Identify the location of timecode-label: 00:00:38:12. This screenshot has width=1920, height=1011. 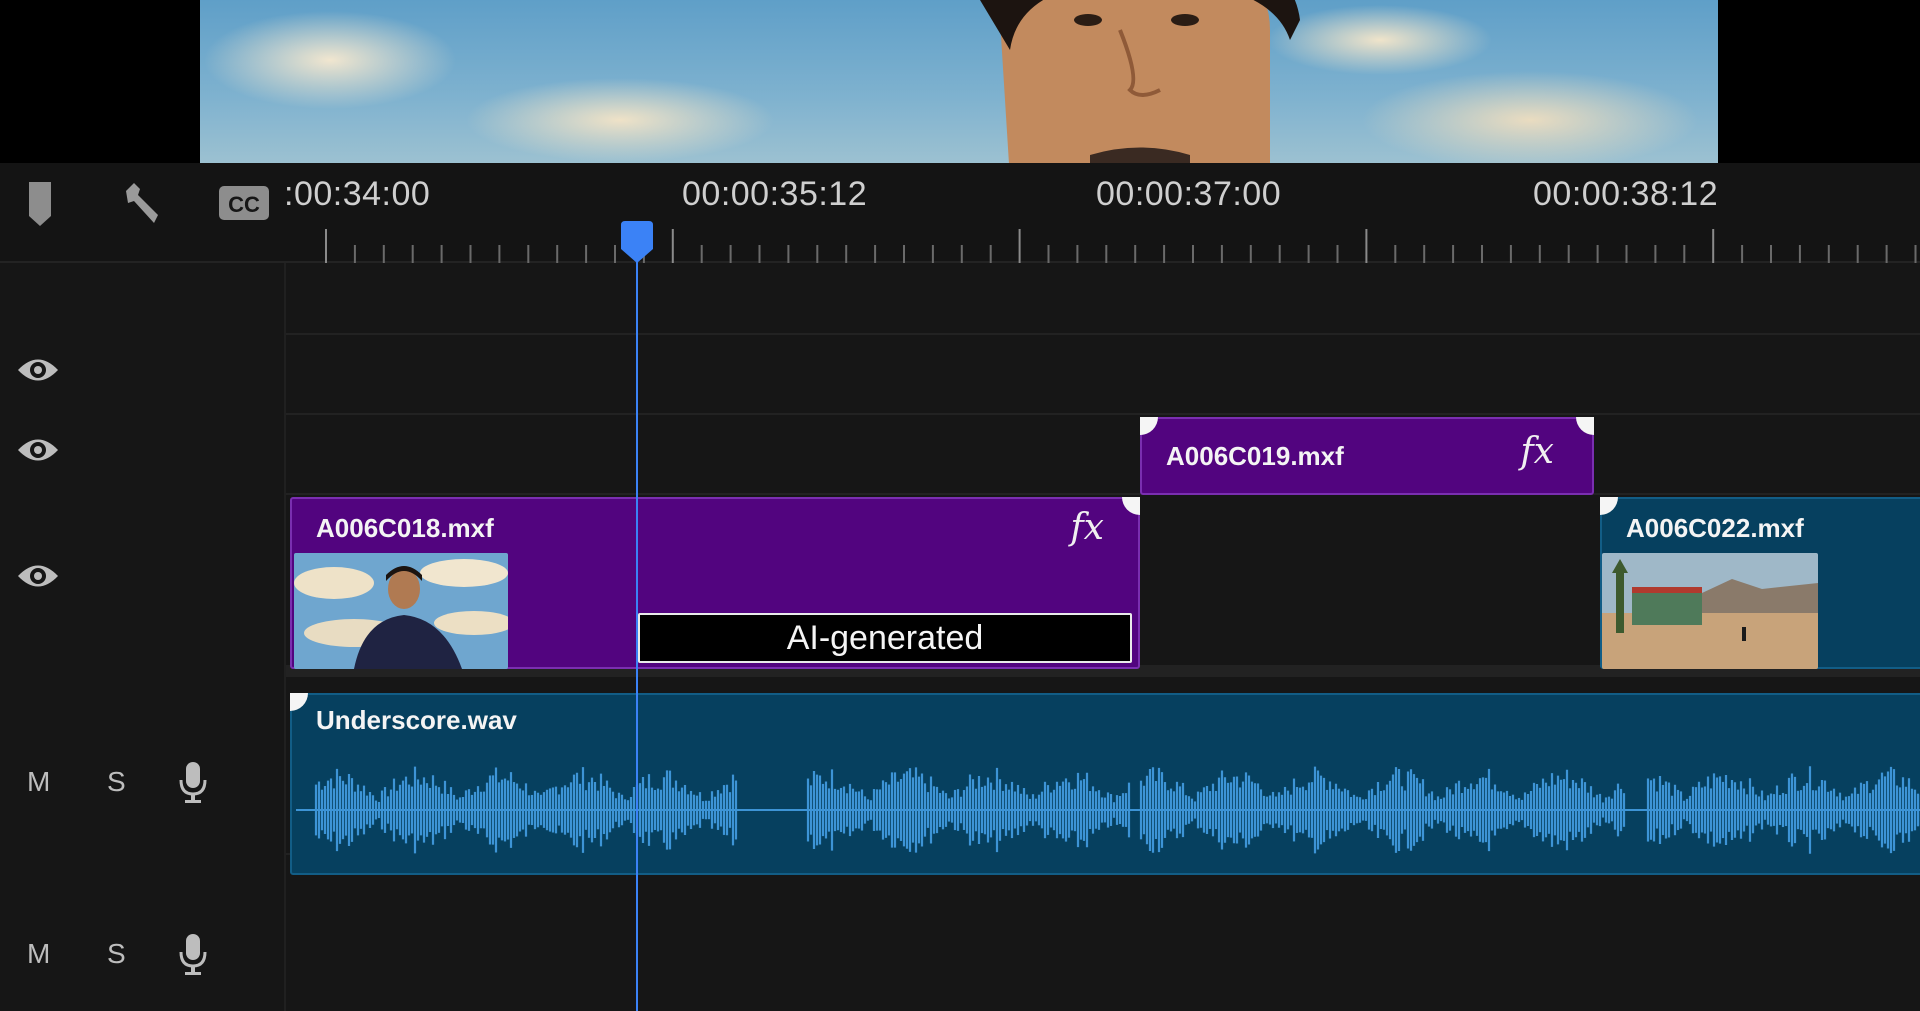
(1626, 194).